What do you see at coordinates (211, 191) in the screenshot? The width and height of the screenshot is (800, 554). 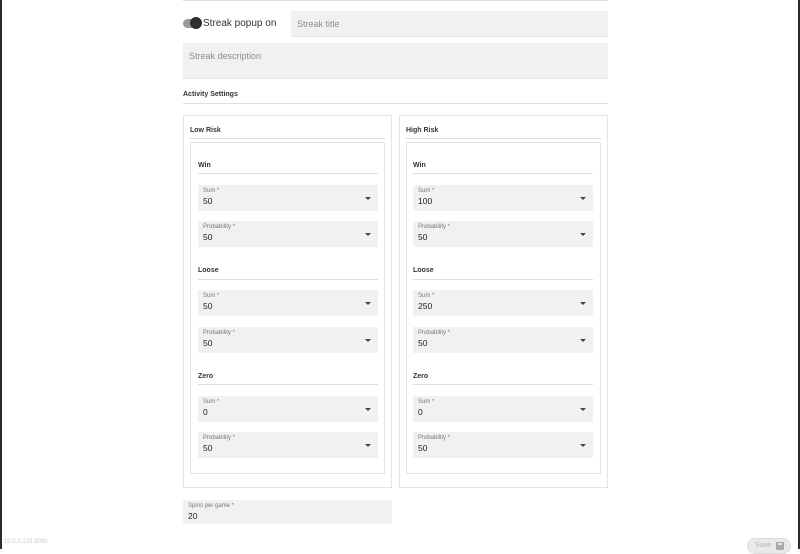 I see `low-win-sum-label: Sum *` at bounding box center [211, 191].